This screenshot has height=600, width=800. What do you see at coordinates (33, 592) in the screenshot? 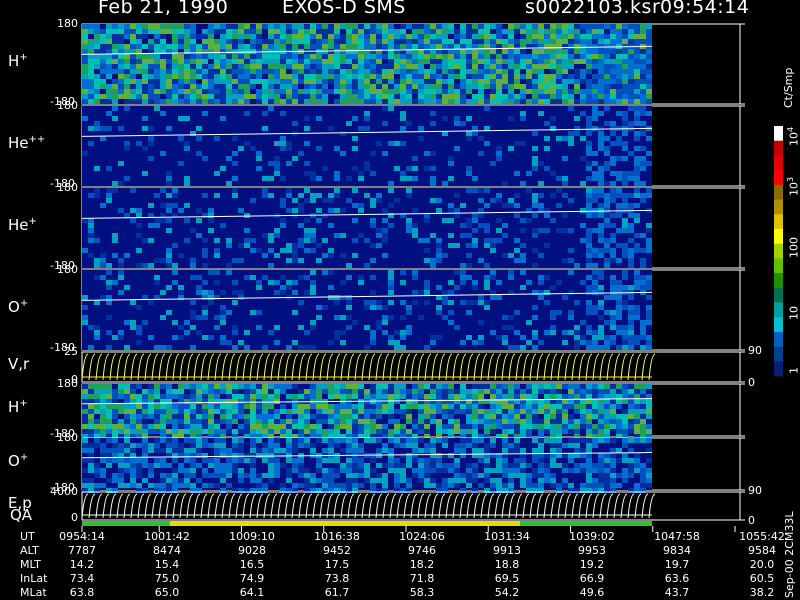
I see `table-row-label: MLat` at bounding box center [33, 592].